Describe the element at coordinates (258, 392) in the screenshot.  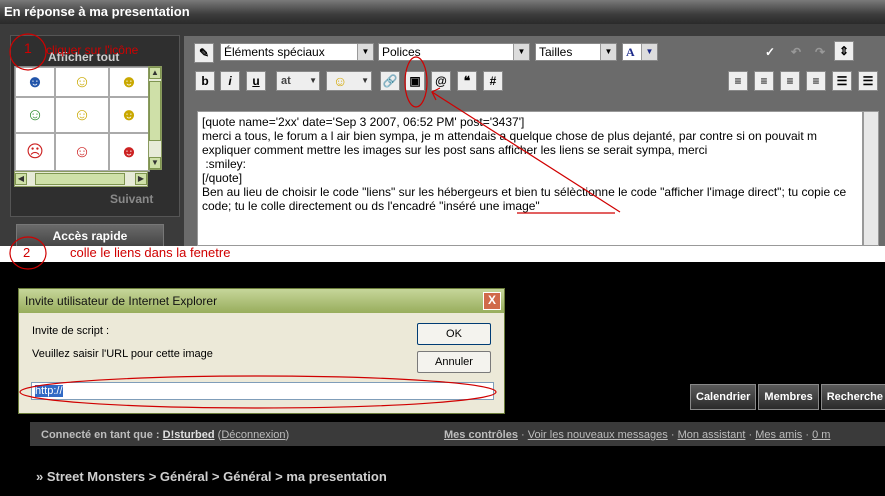
I see `annotation-circle-url-input` at that location.